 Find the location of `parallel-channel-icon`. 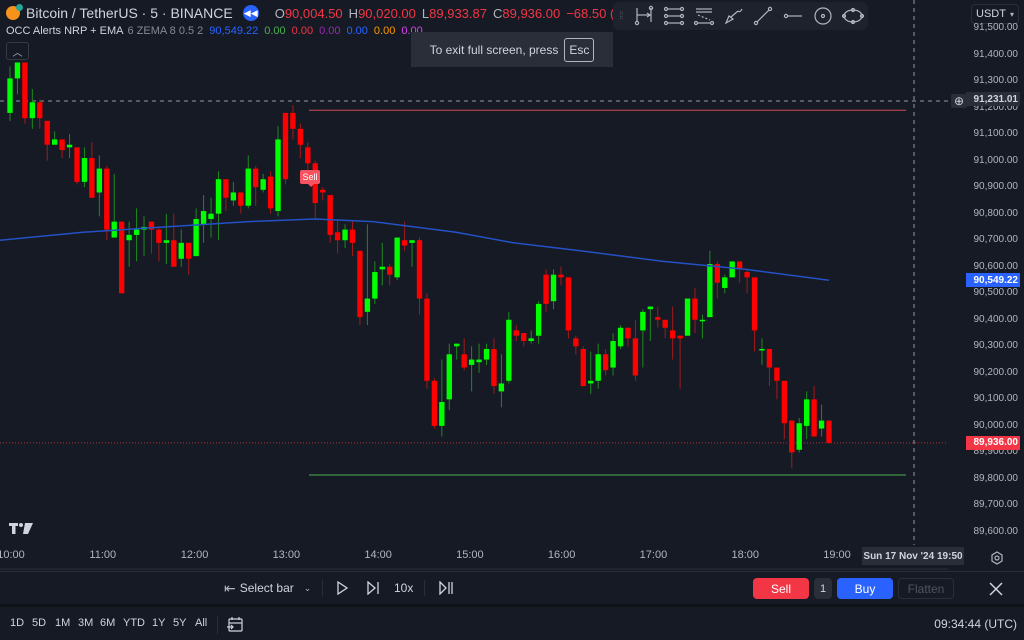

parallel-channel-icon is located at coordinates (674, 16).